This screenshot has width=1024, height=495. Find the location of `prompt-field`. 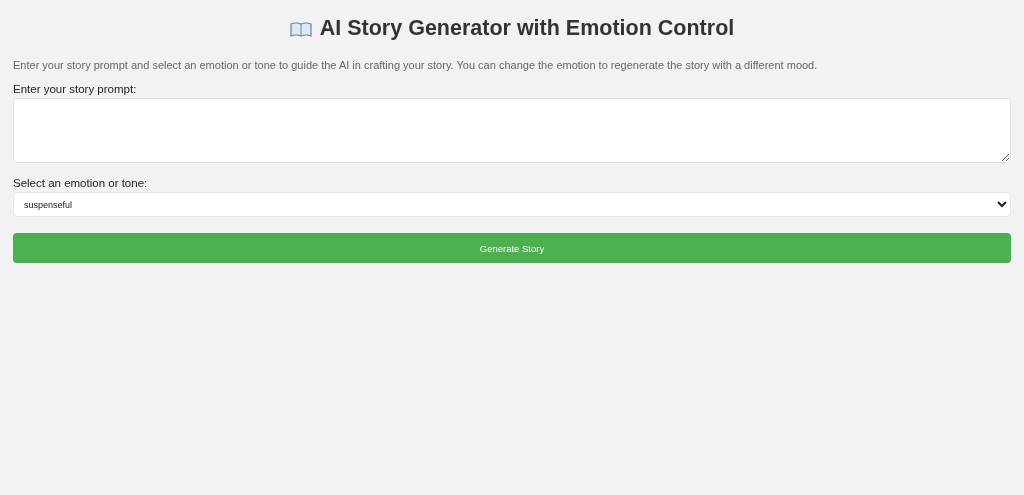

prompt-field is located at coordinates (512, 130).